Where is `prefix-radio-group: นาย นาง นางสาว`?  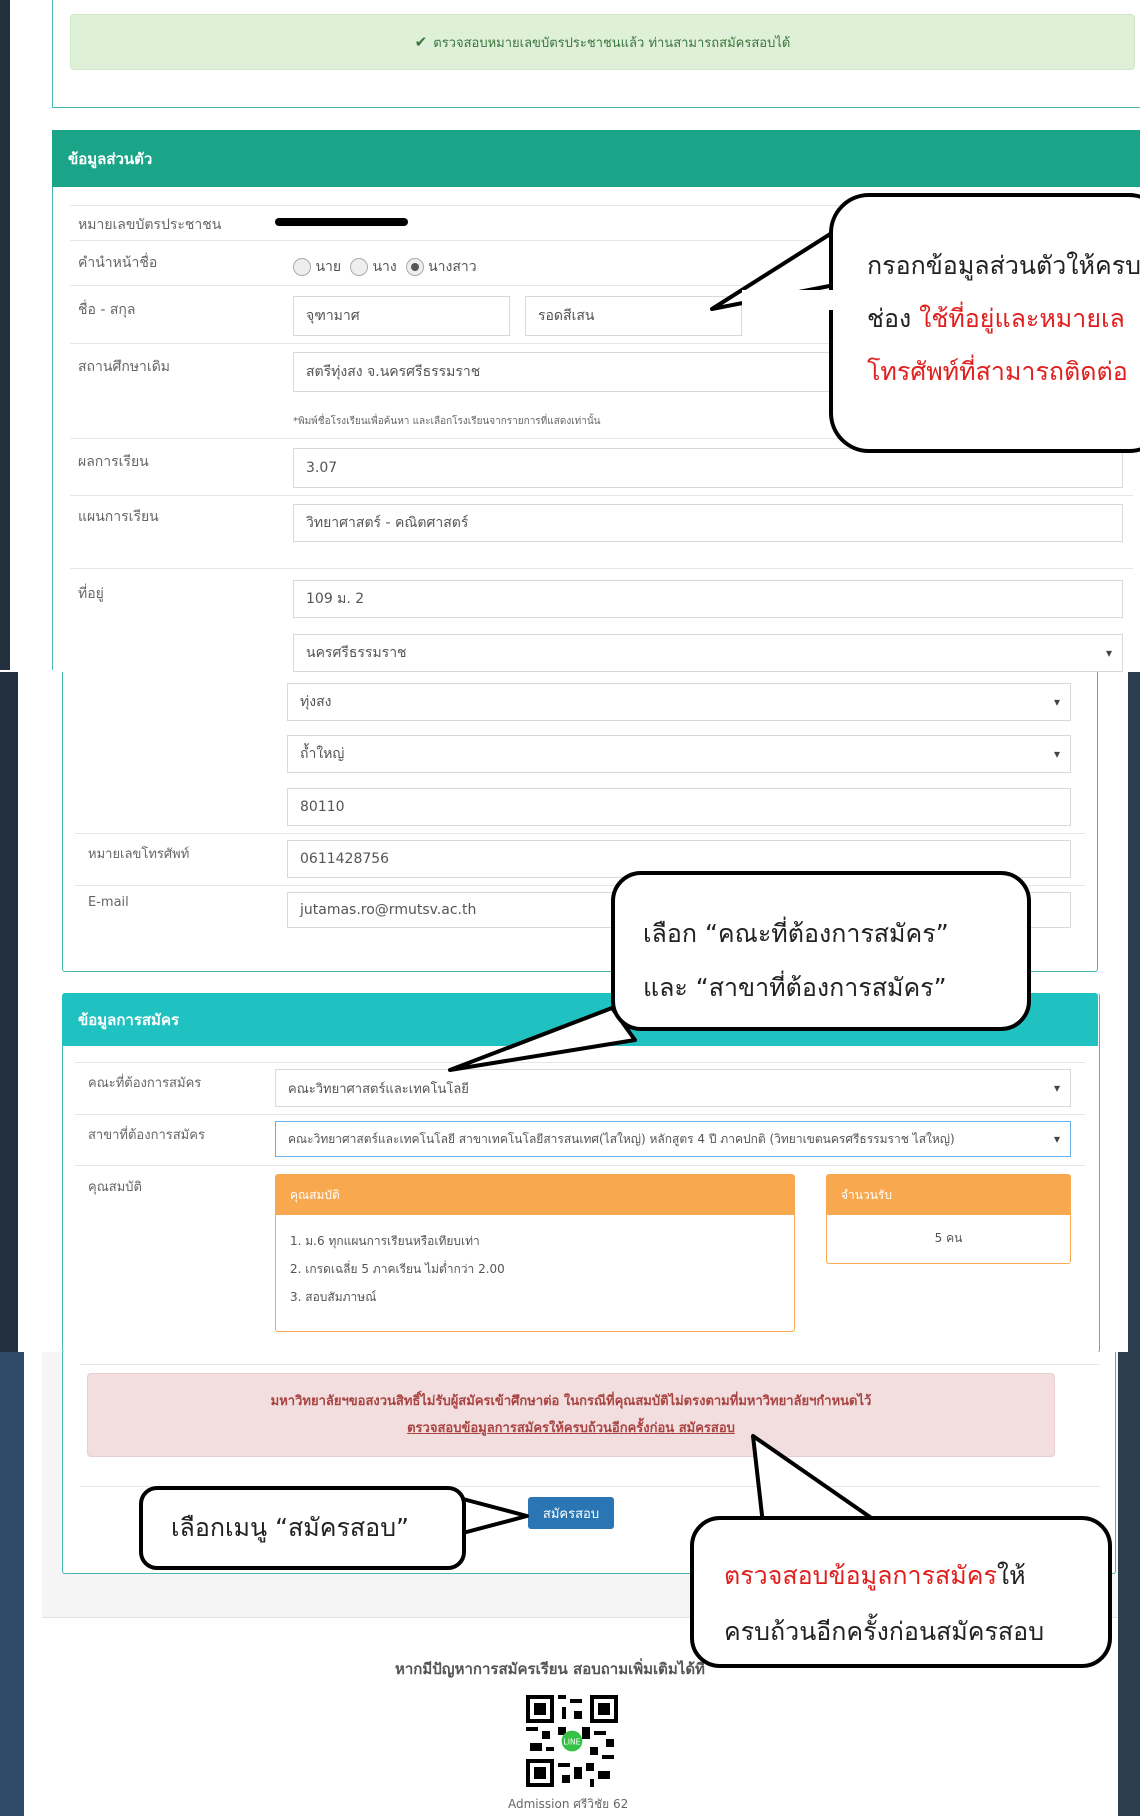 prefix-radio-group: นาย นาง นางสาว is located at coordinates (385, 267).